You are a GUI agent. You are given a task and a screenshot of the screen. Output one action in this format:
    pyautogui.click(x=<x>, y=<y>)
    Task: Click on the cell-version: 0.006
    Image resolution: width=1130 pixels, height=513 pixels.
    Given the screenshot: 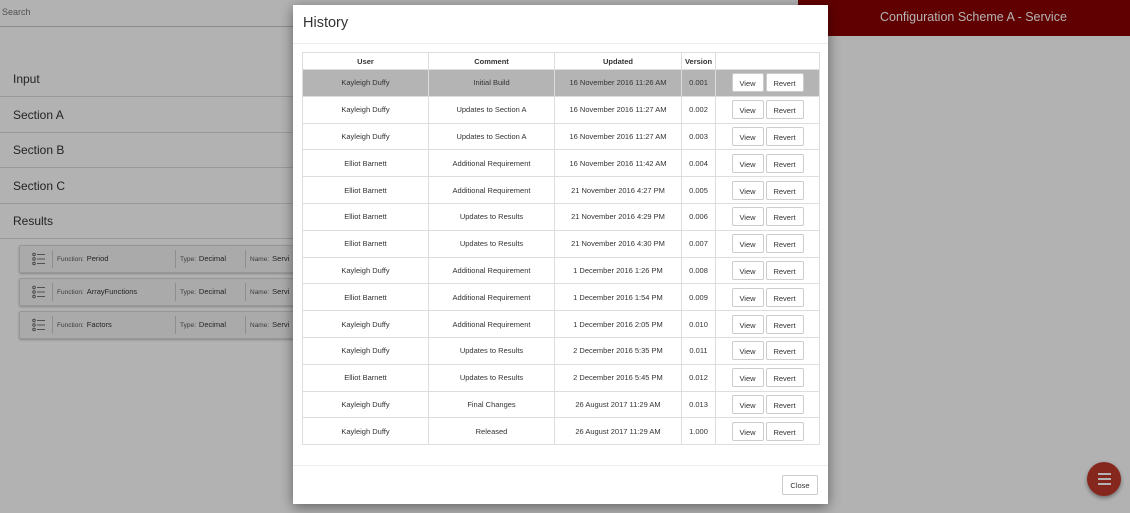 What is the action you would take?
    pyautogui.click(x=698, y=216)
    